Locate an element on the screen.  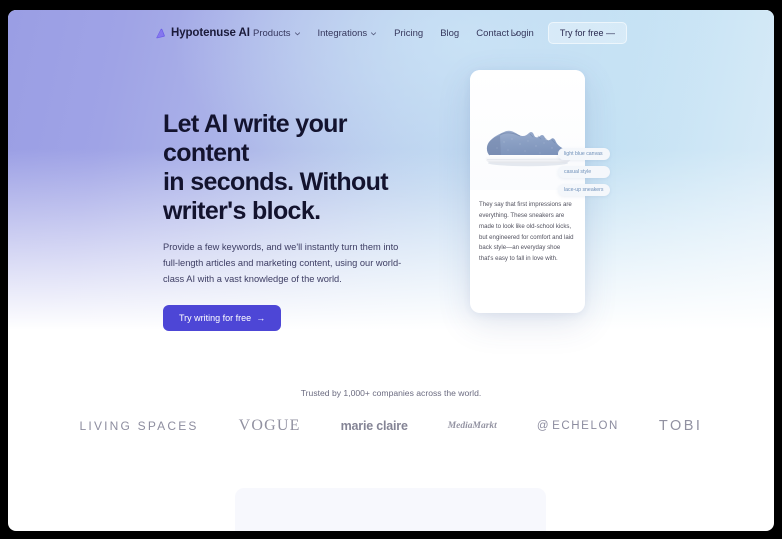
customer-logo-mediamarkt: MediaMarkt is located at coordinates (472, 426).